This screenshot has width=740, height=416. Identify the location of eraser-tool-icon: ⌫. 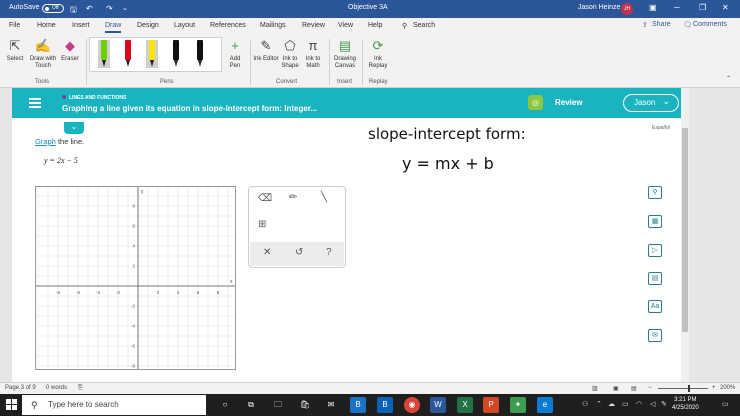
(265, 198).